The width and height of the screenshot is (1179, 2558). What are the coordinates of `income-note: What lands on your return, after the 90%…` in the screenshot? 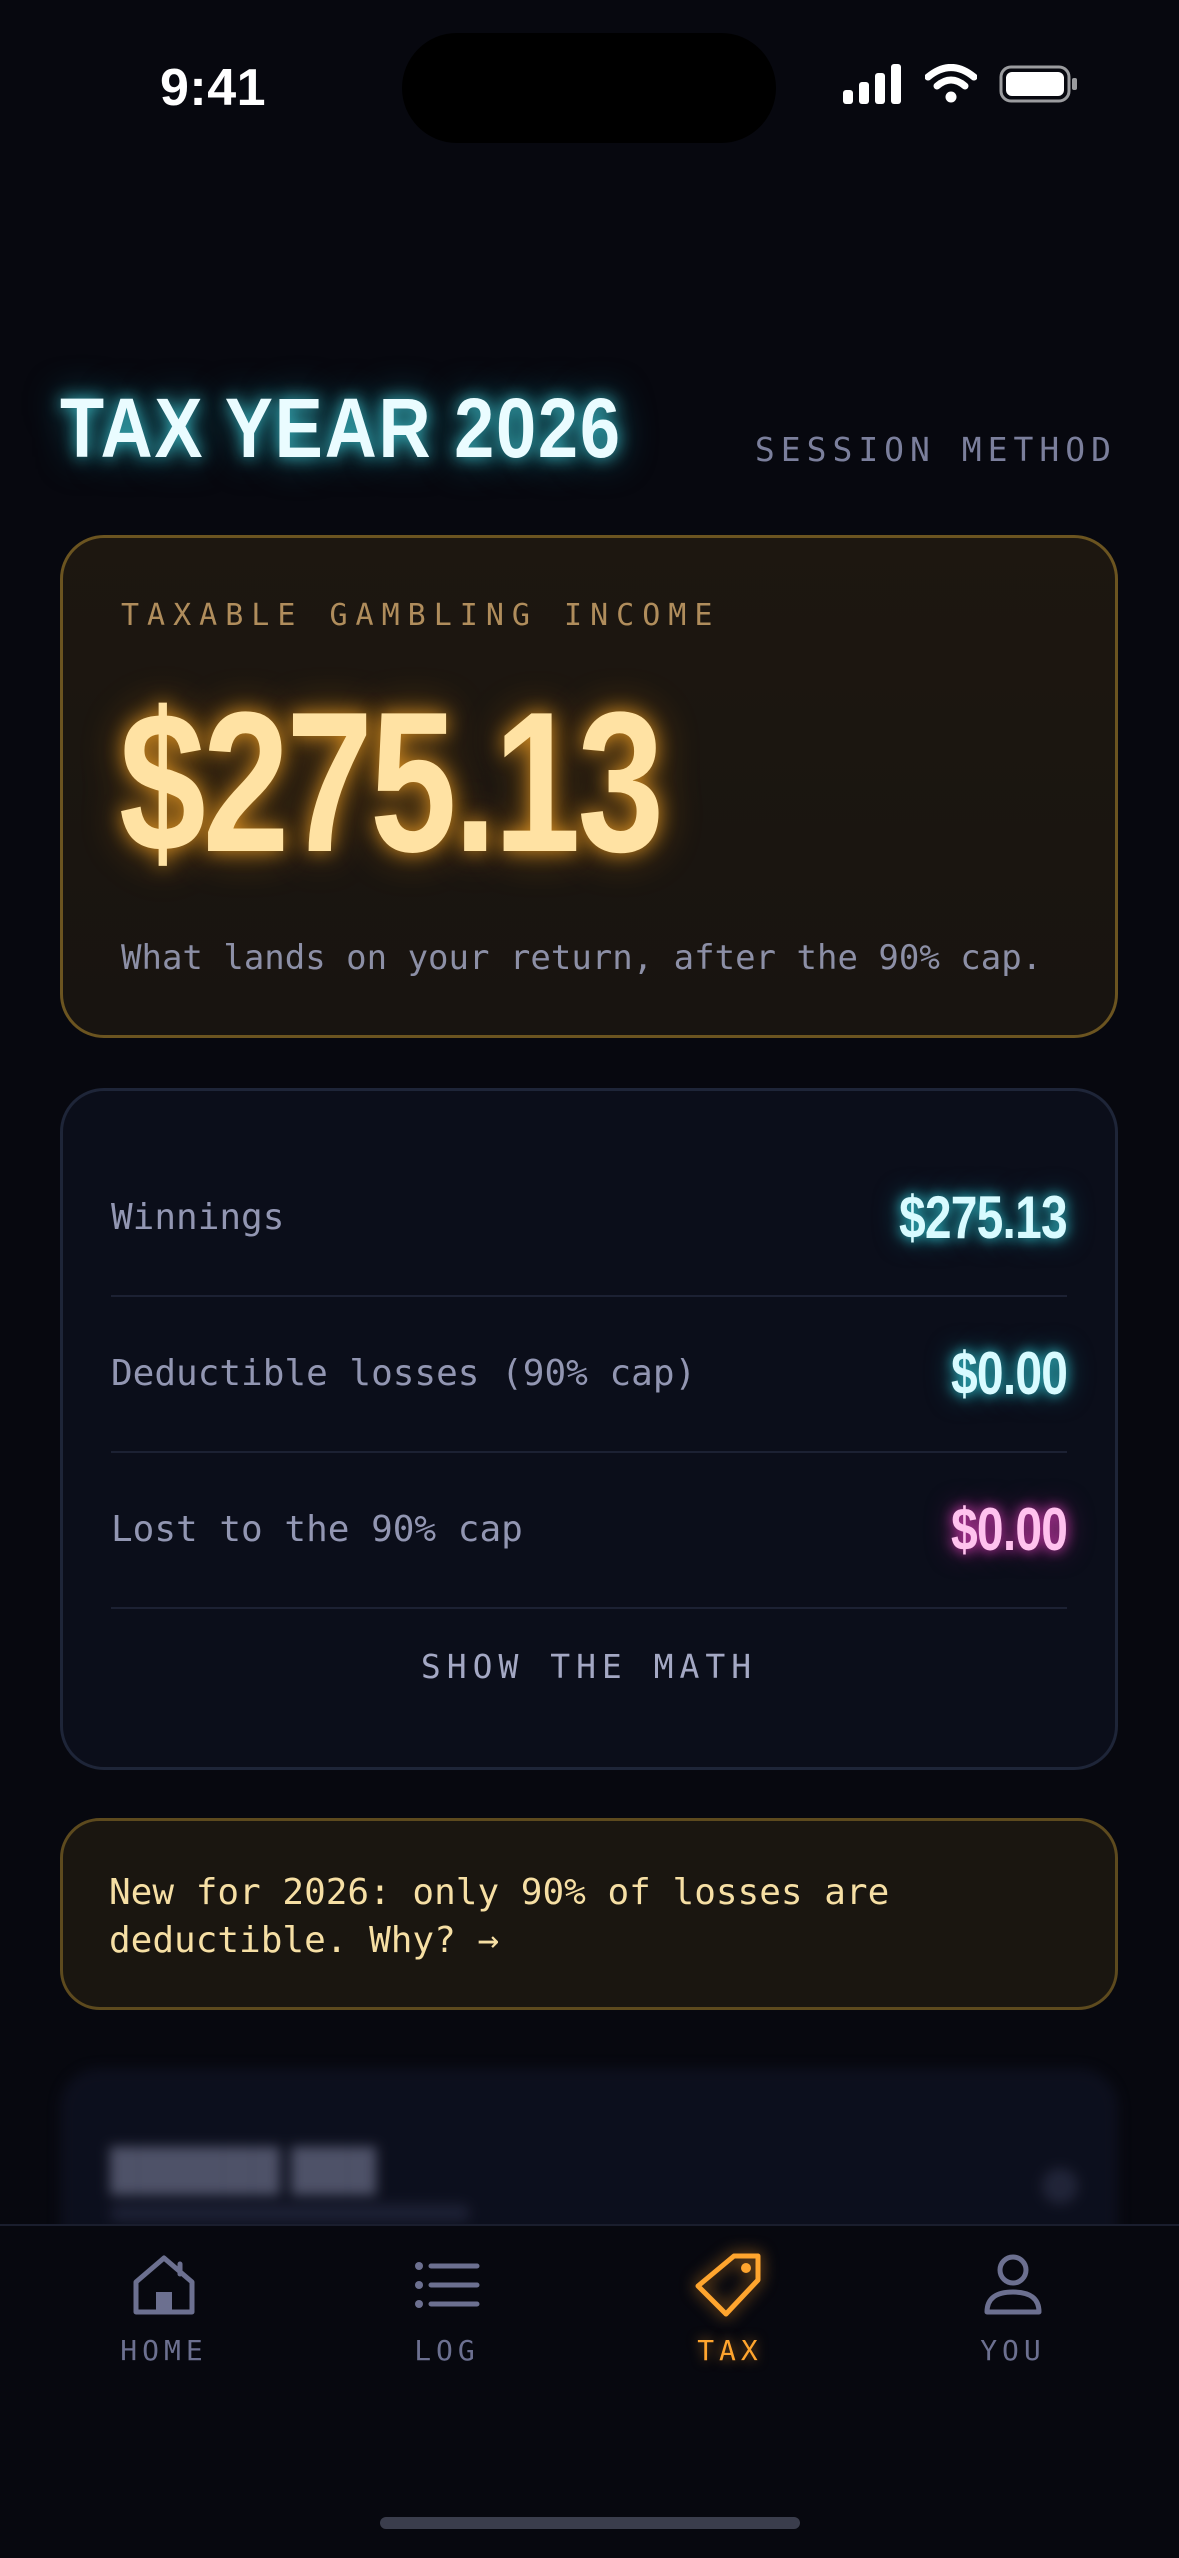 It's located at (582, 958).